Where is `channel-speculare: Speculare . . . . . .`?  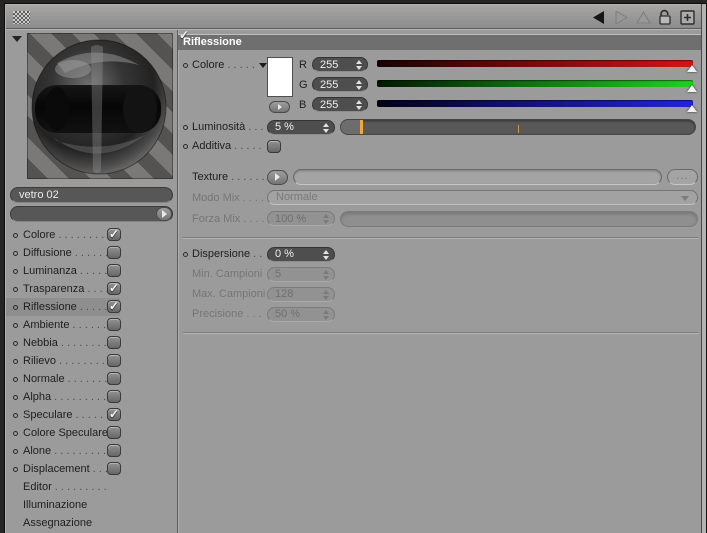 channel-speculare: Speculare . . . . . . is located at coordinates (91, 415).